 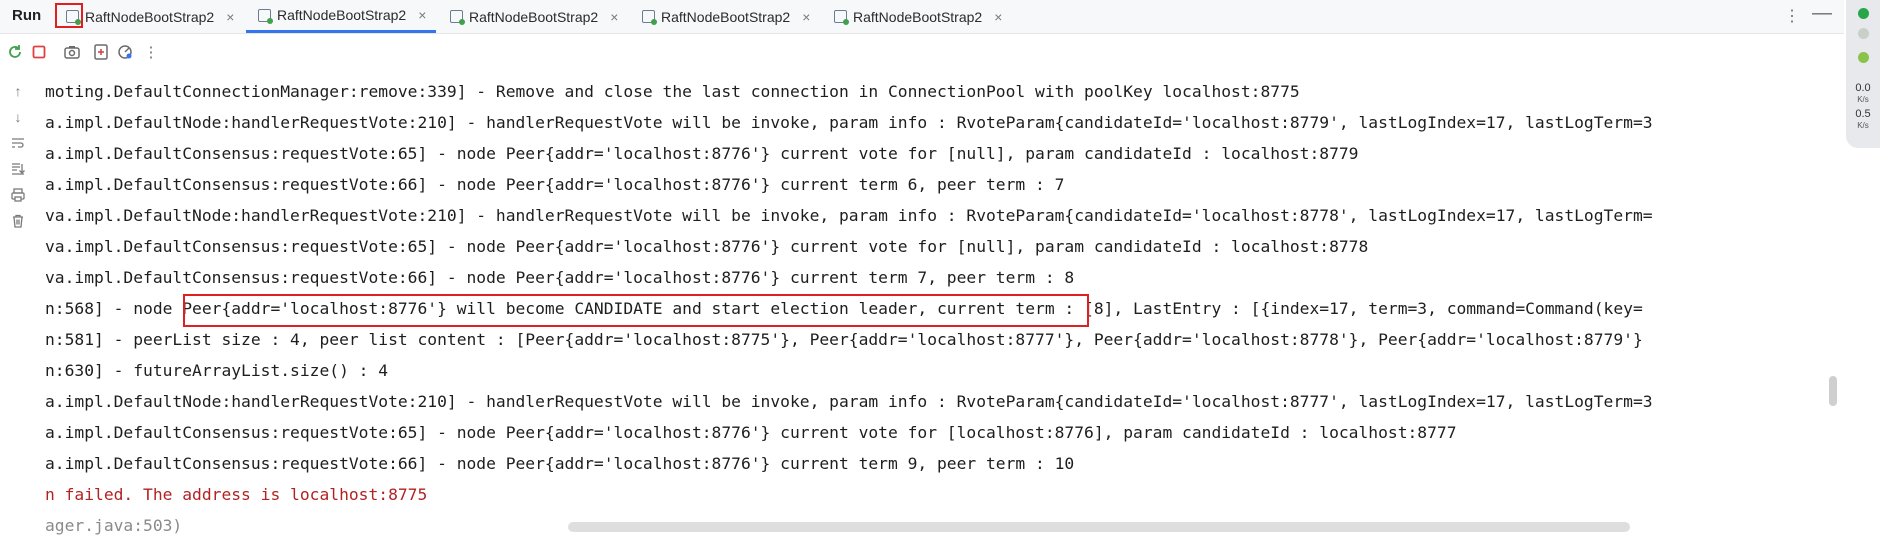 I want to click on console-line: n:630] - futureArrayList.size() : 4, so click(x=217, y=370).